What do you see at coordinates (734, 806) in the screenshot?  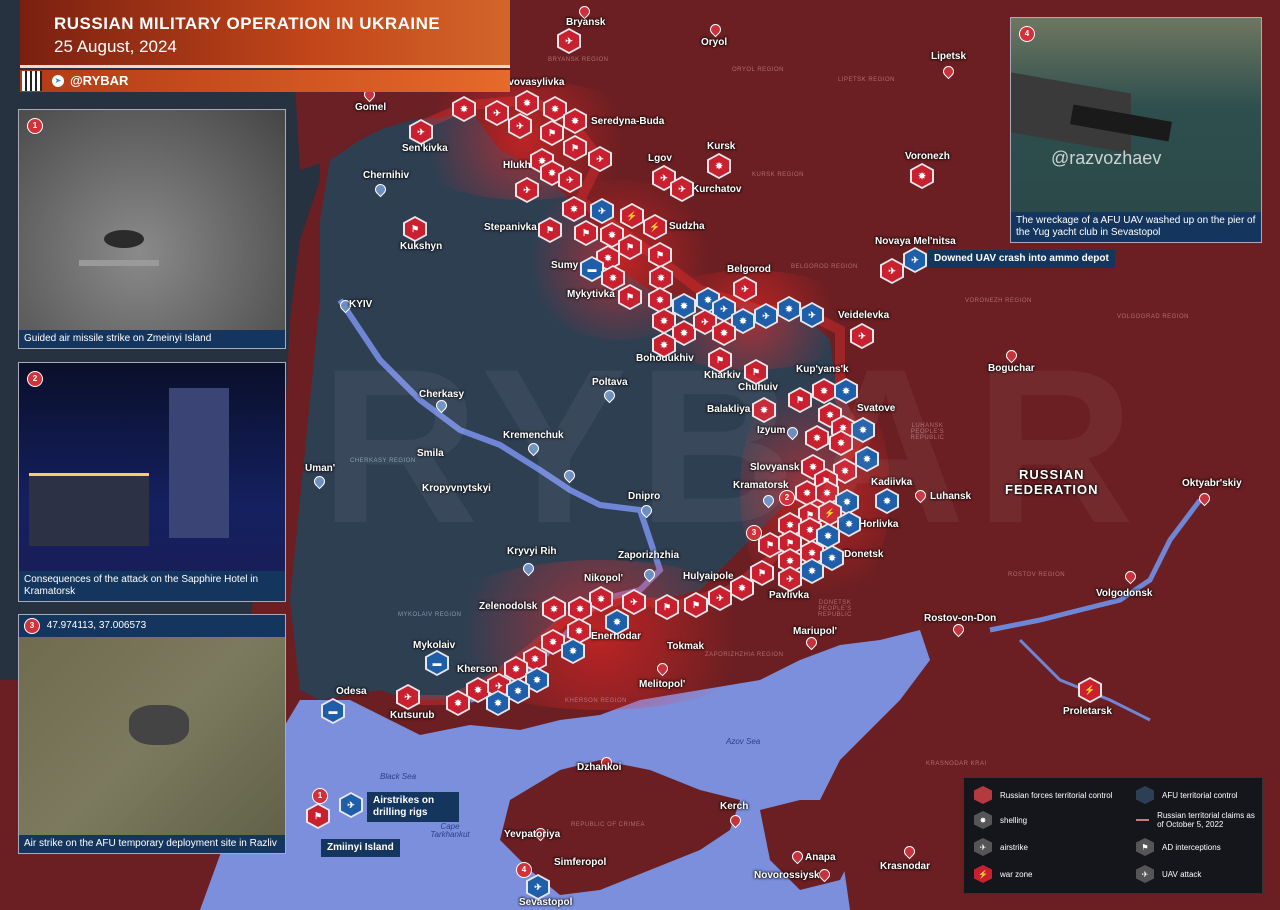 I see `city-label: Kerch` at bounding box center [734, 806].